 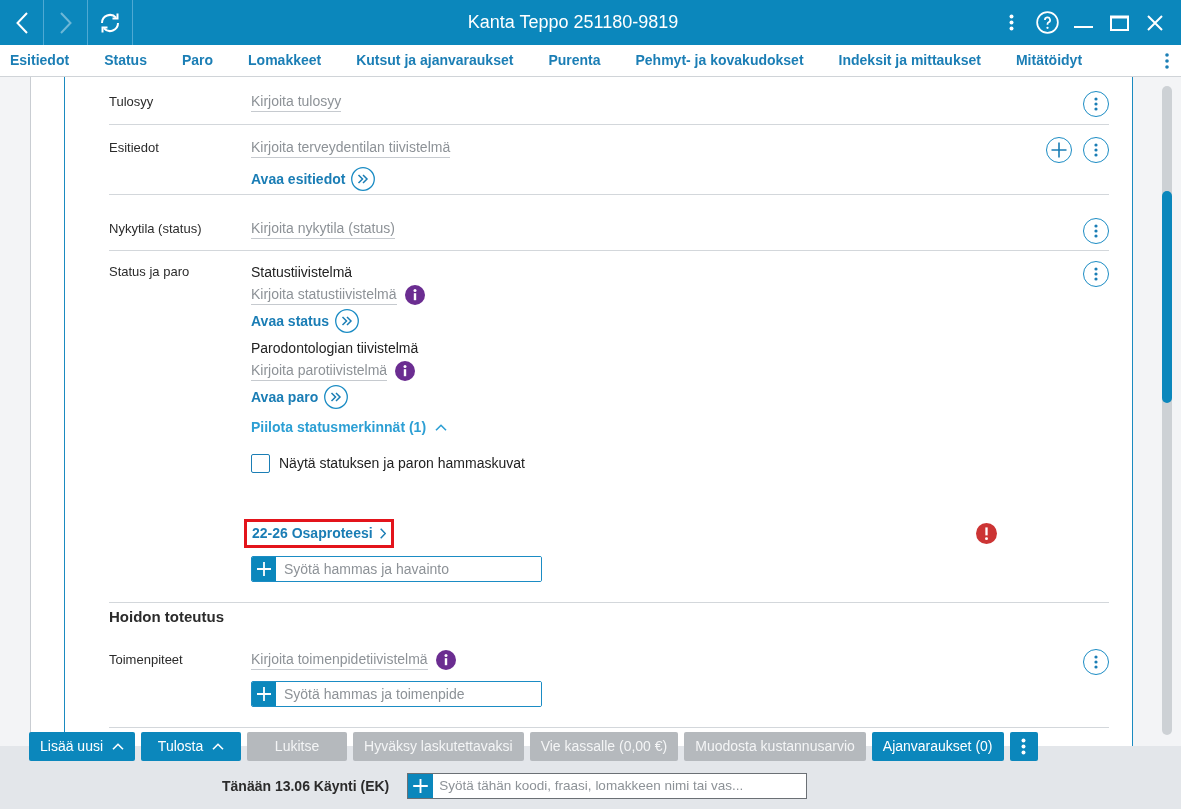 I want to click on tab: Pehmyt- ja kovakudokset, so click(x=719, y=60).